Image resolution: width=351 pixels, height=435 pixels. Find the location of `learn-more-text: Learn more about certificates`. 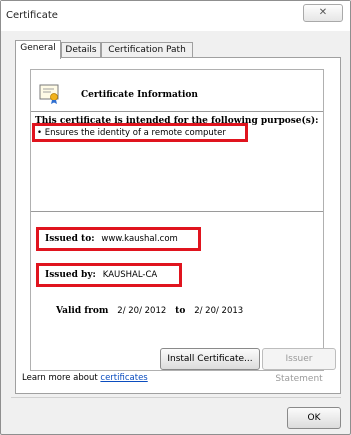

learn-more-text: Learn more about certificates is located at coordinates (85, 378).